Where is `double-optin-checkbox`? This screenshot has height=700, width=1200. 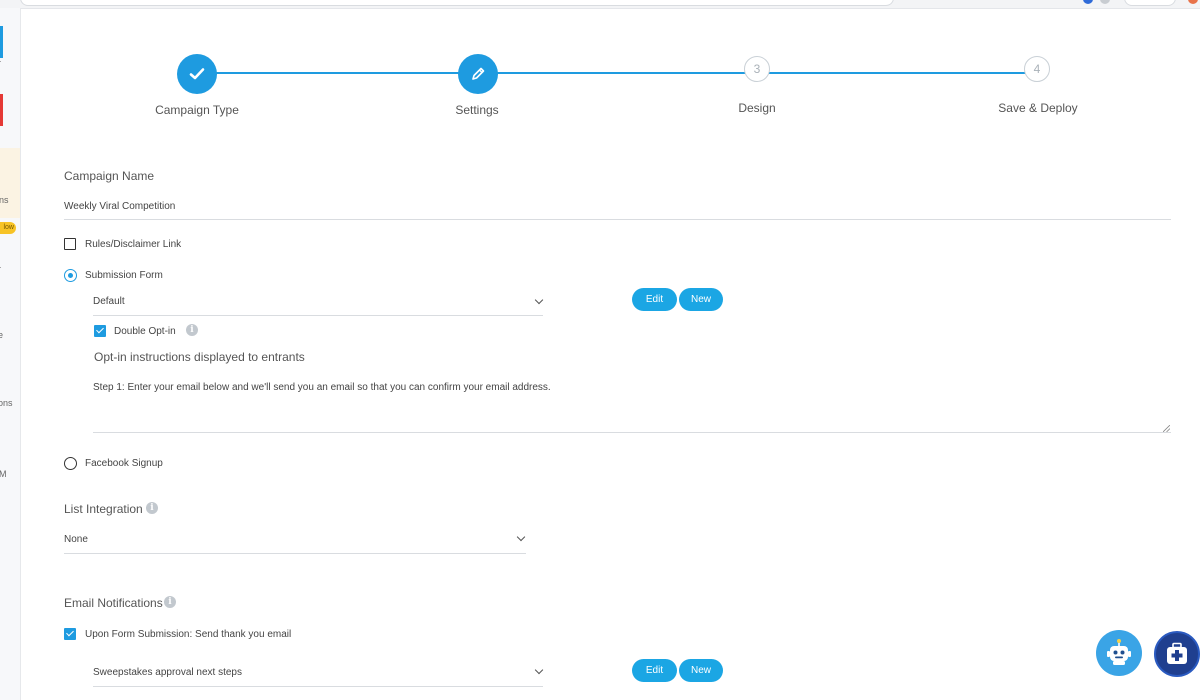 double-optin-checkbox is located at coordinates (100, 331).